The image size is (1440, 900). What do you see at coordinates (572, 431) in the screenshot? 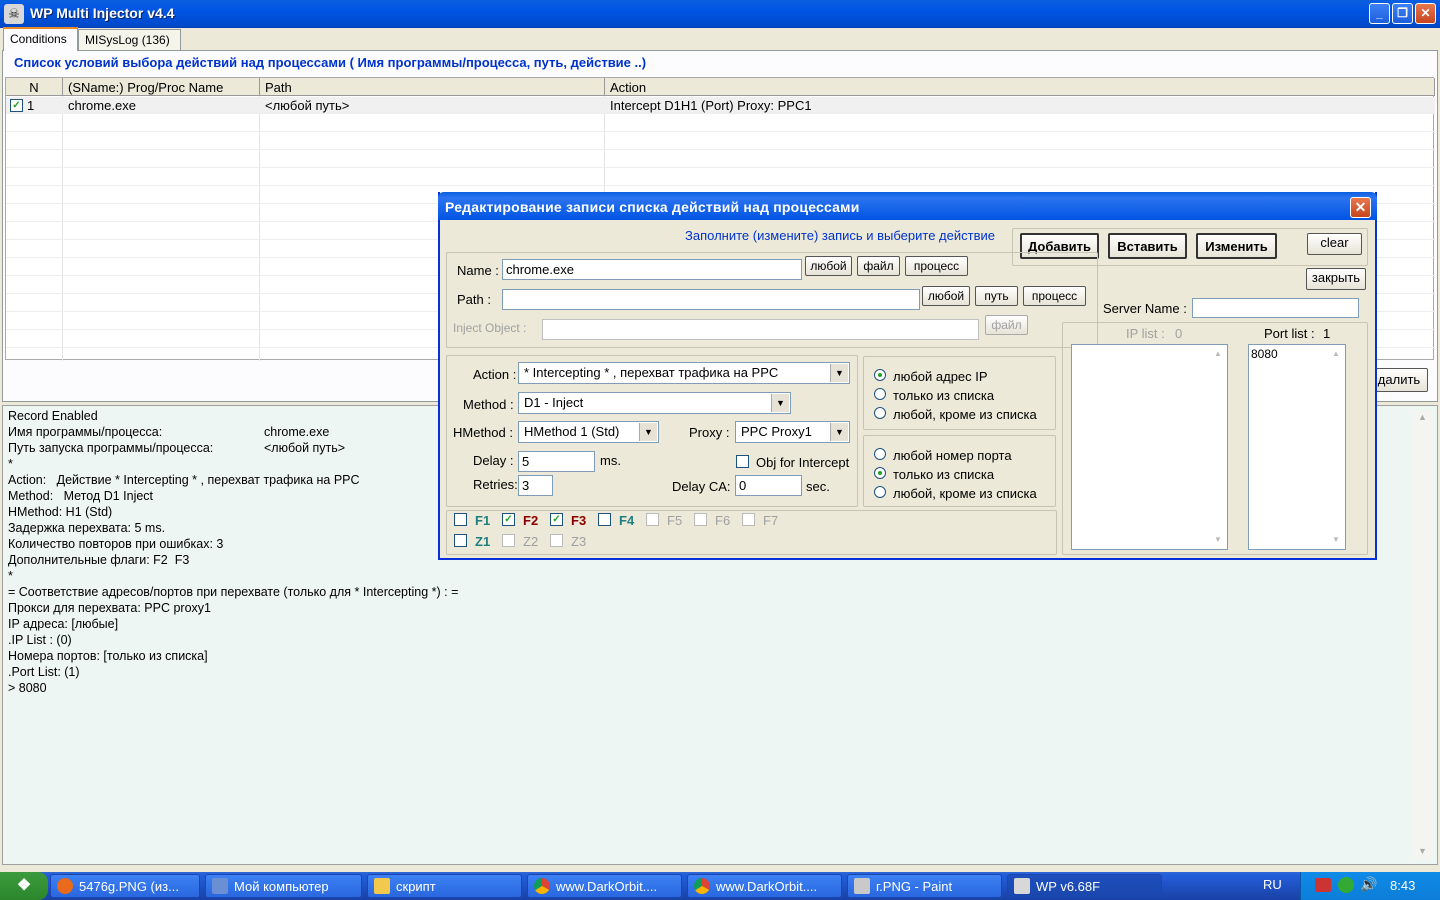
I see `hmethod-select-value: HMethod 1 (Std)` at bounding box center [572, 431].